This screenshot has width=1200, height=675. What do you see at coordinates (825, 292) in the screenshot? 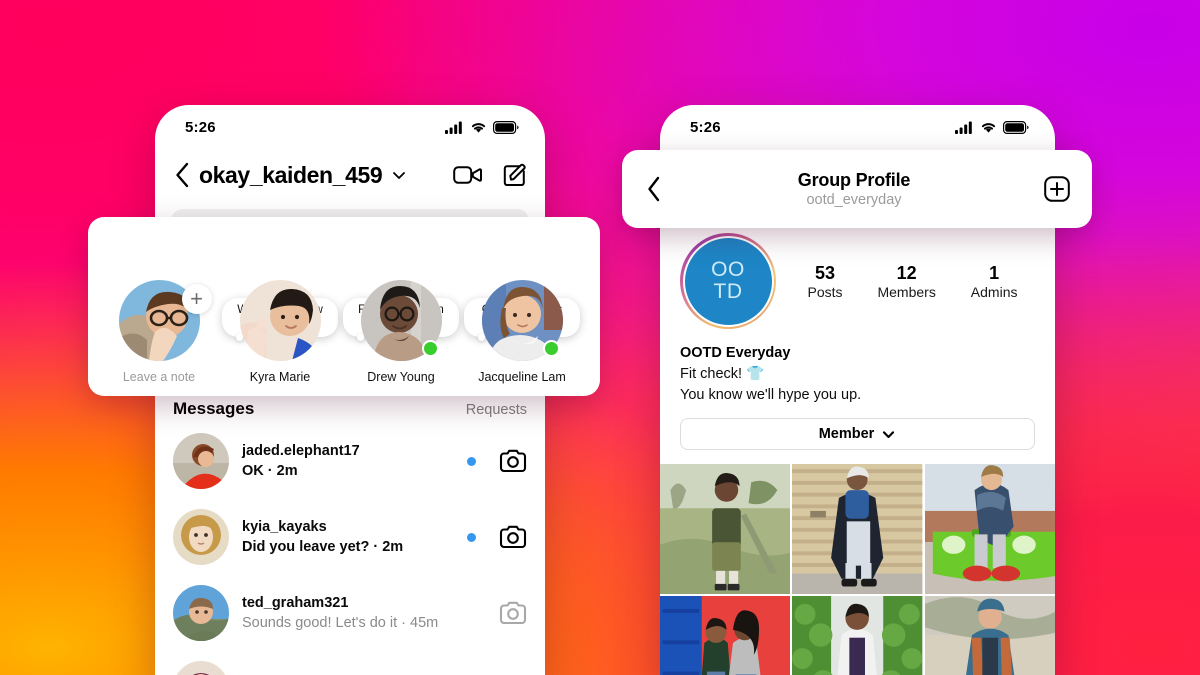
I see `stat-label: Posts` at bounding box center [825, 292].